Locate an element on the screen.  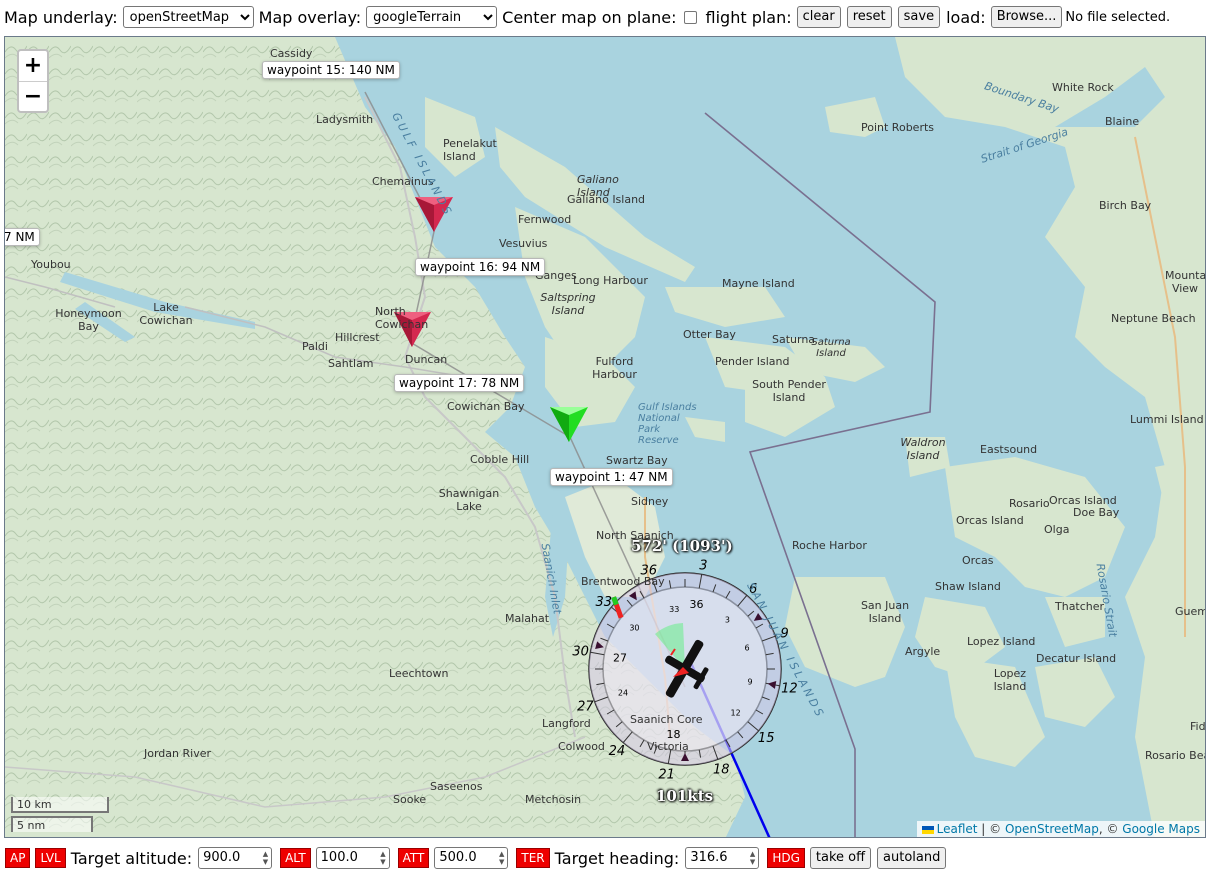
compass-inner-label: 36 is located at coordinates (697, 604).